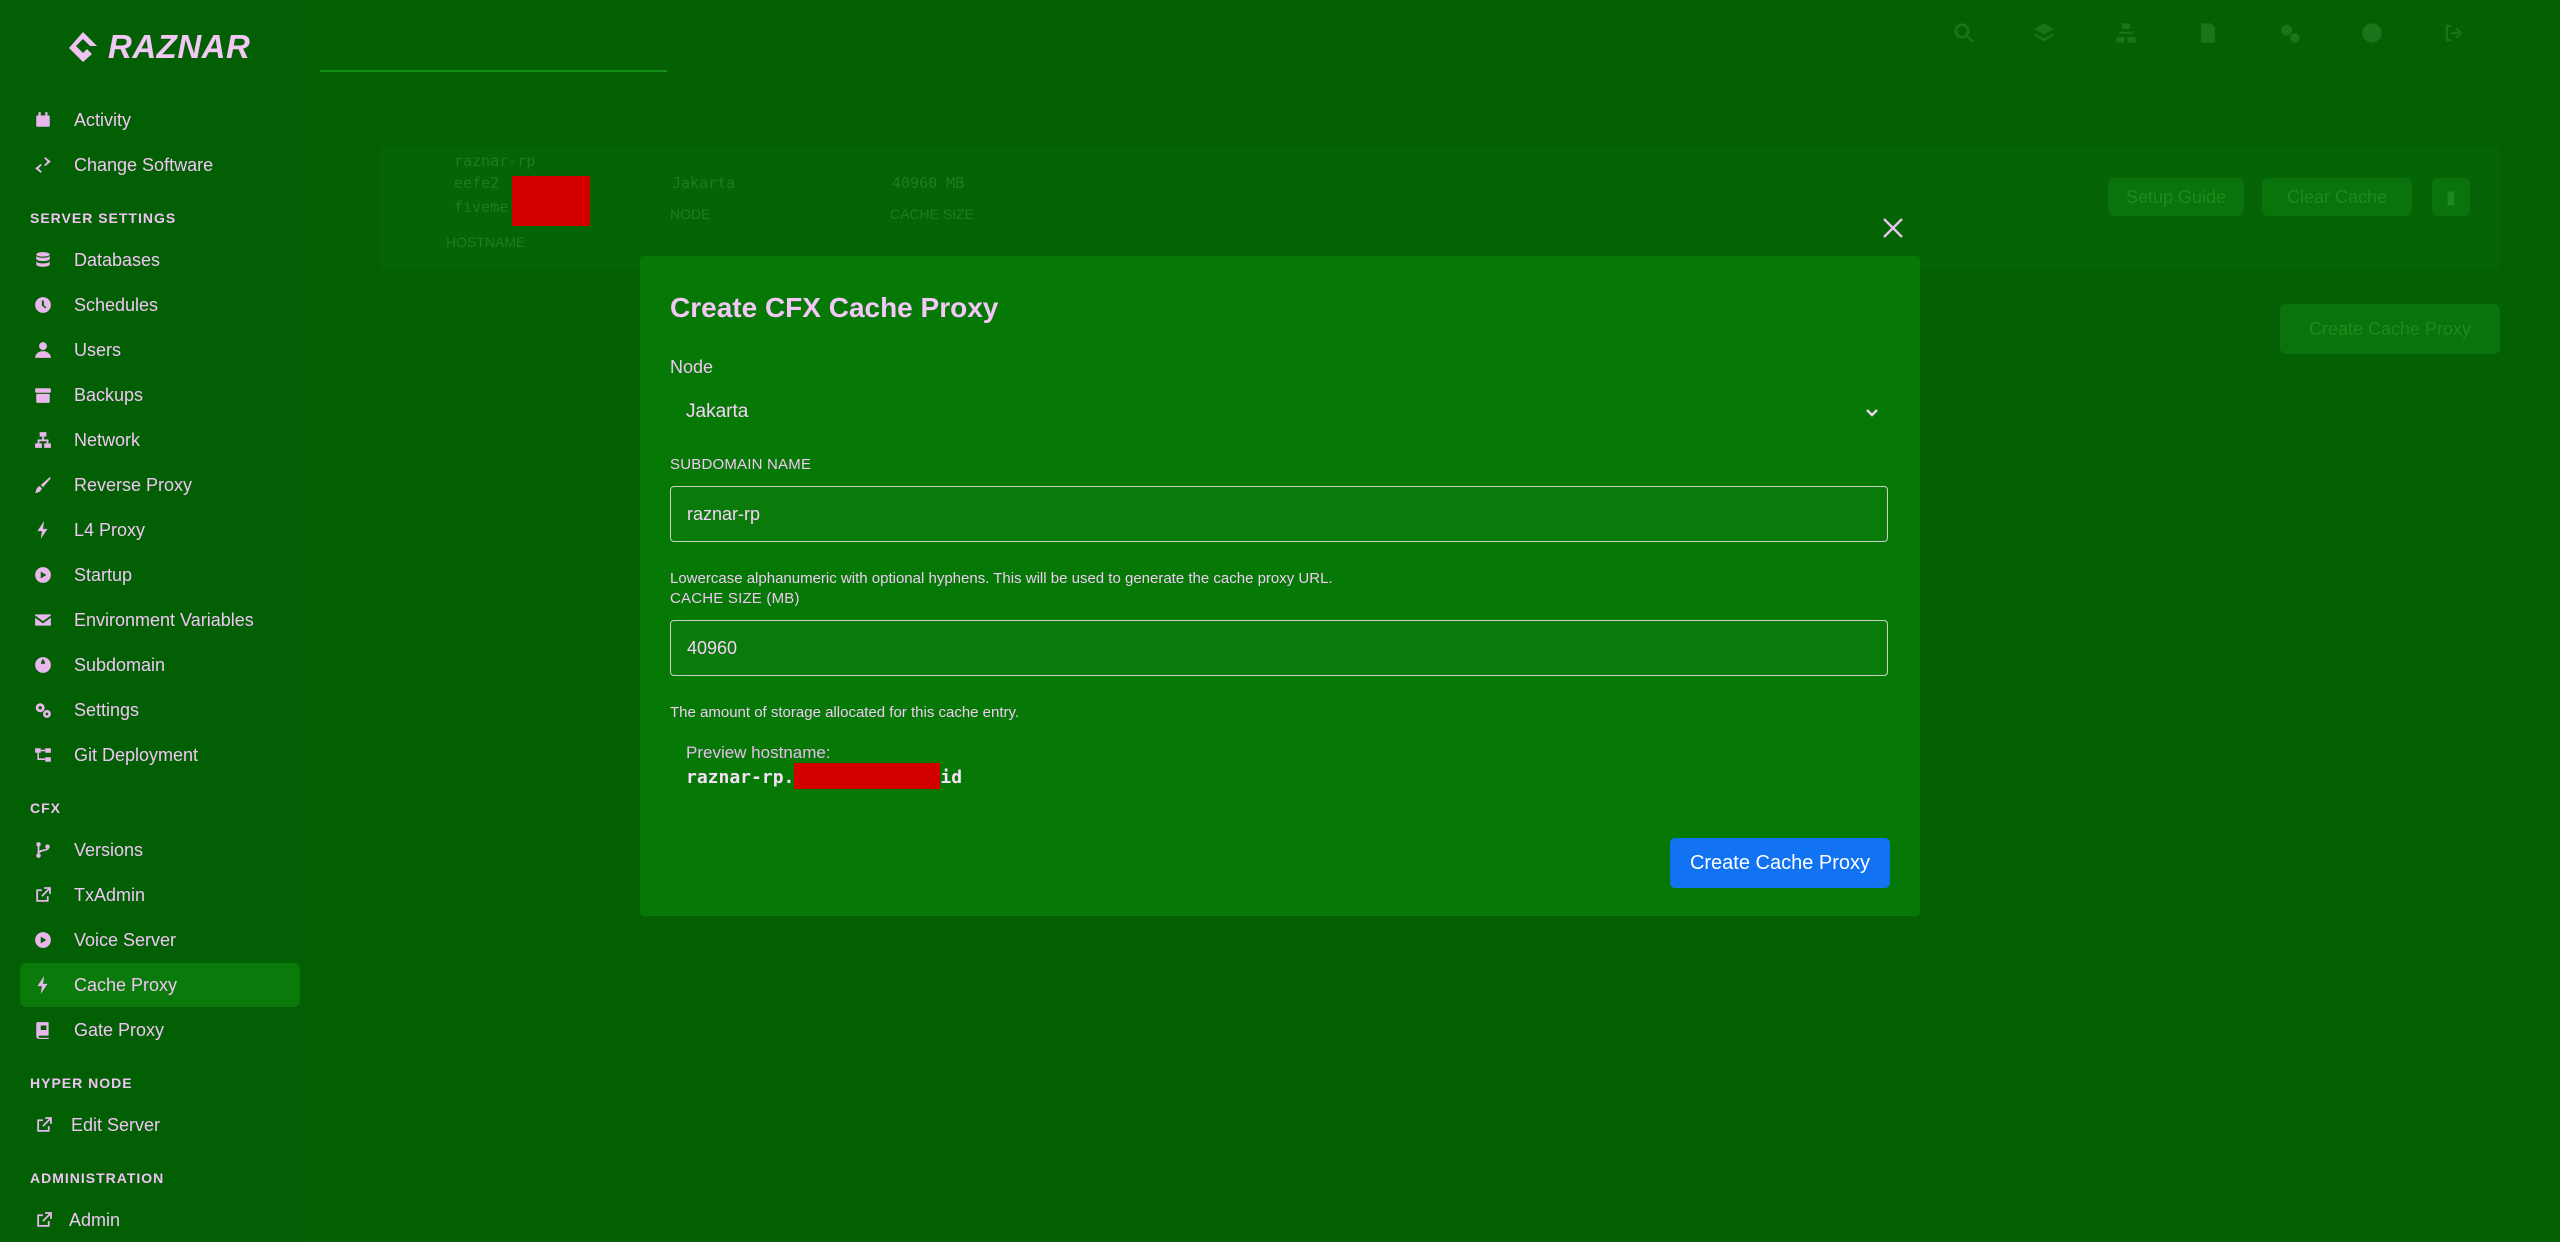 The height and width of the screenshot is (1242, 2560). Describe the element at coordinates (107, 439) in the screenshot. I see `sidebar-item-label: Network` at that location.